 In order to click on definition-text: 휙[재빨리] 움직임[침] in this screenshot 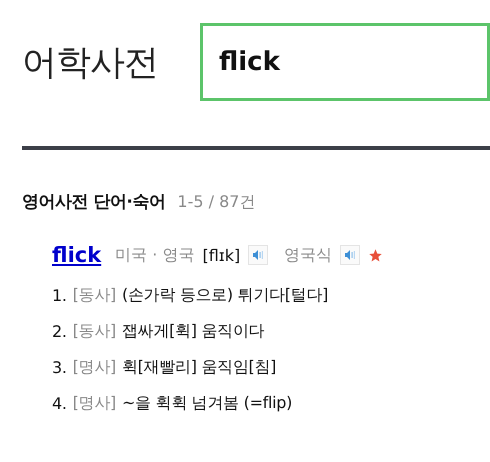, I will do `click(199, 367)`.